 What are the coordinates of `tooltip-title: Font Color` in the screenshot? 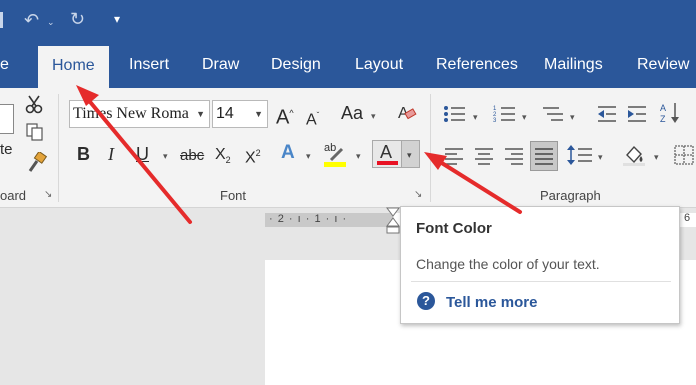 It's located at (454, 228).